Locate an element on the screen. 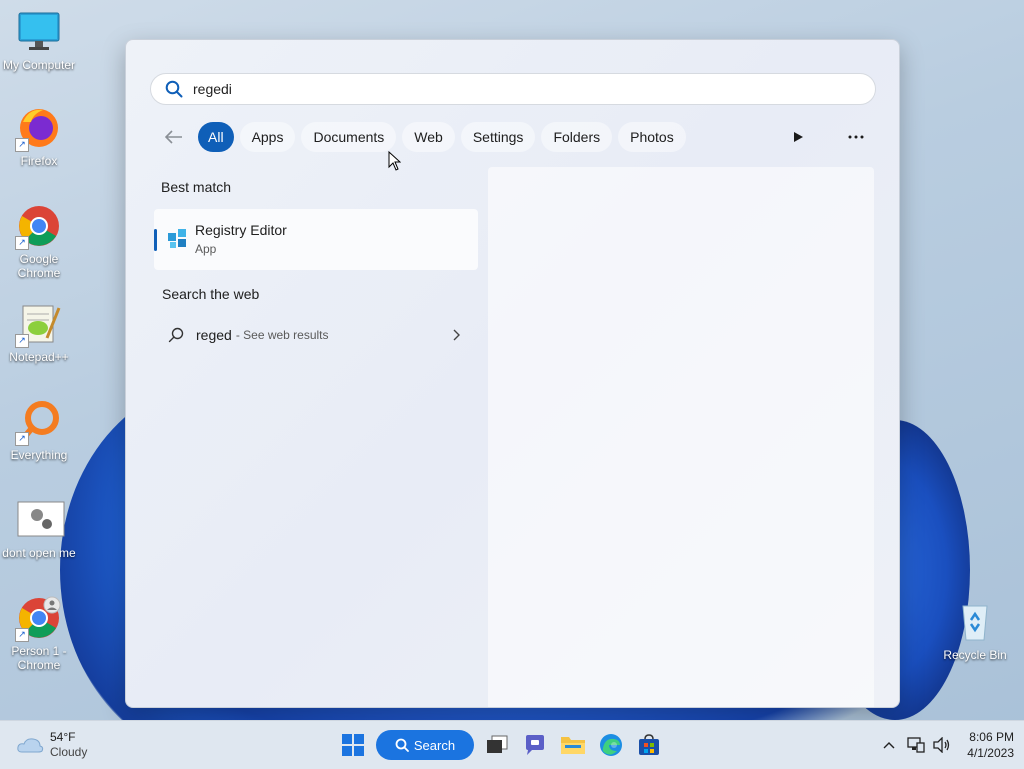 This screenshot has height=769, width=1024. play-icon is located at coordinates (798, 137).